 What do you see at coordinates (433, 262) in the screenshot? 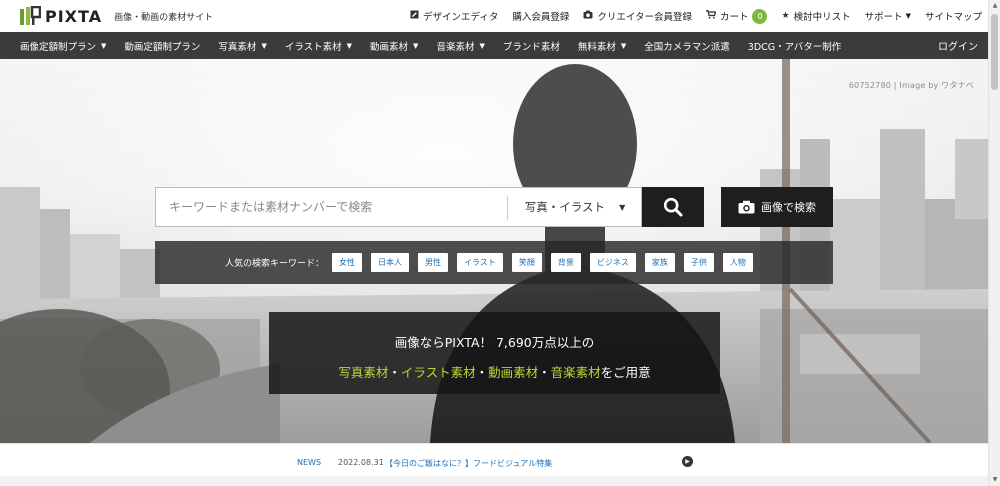
I see `keyword-tag: 男性` at bounding box center [433, 262].